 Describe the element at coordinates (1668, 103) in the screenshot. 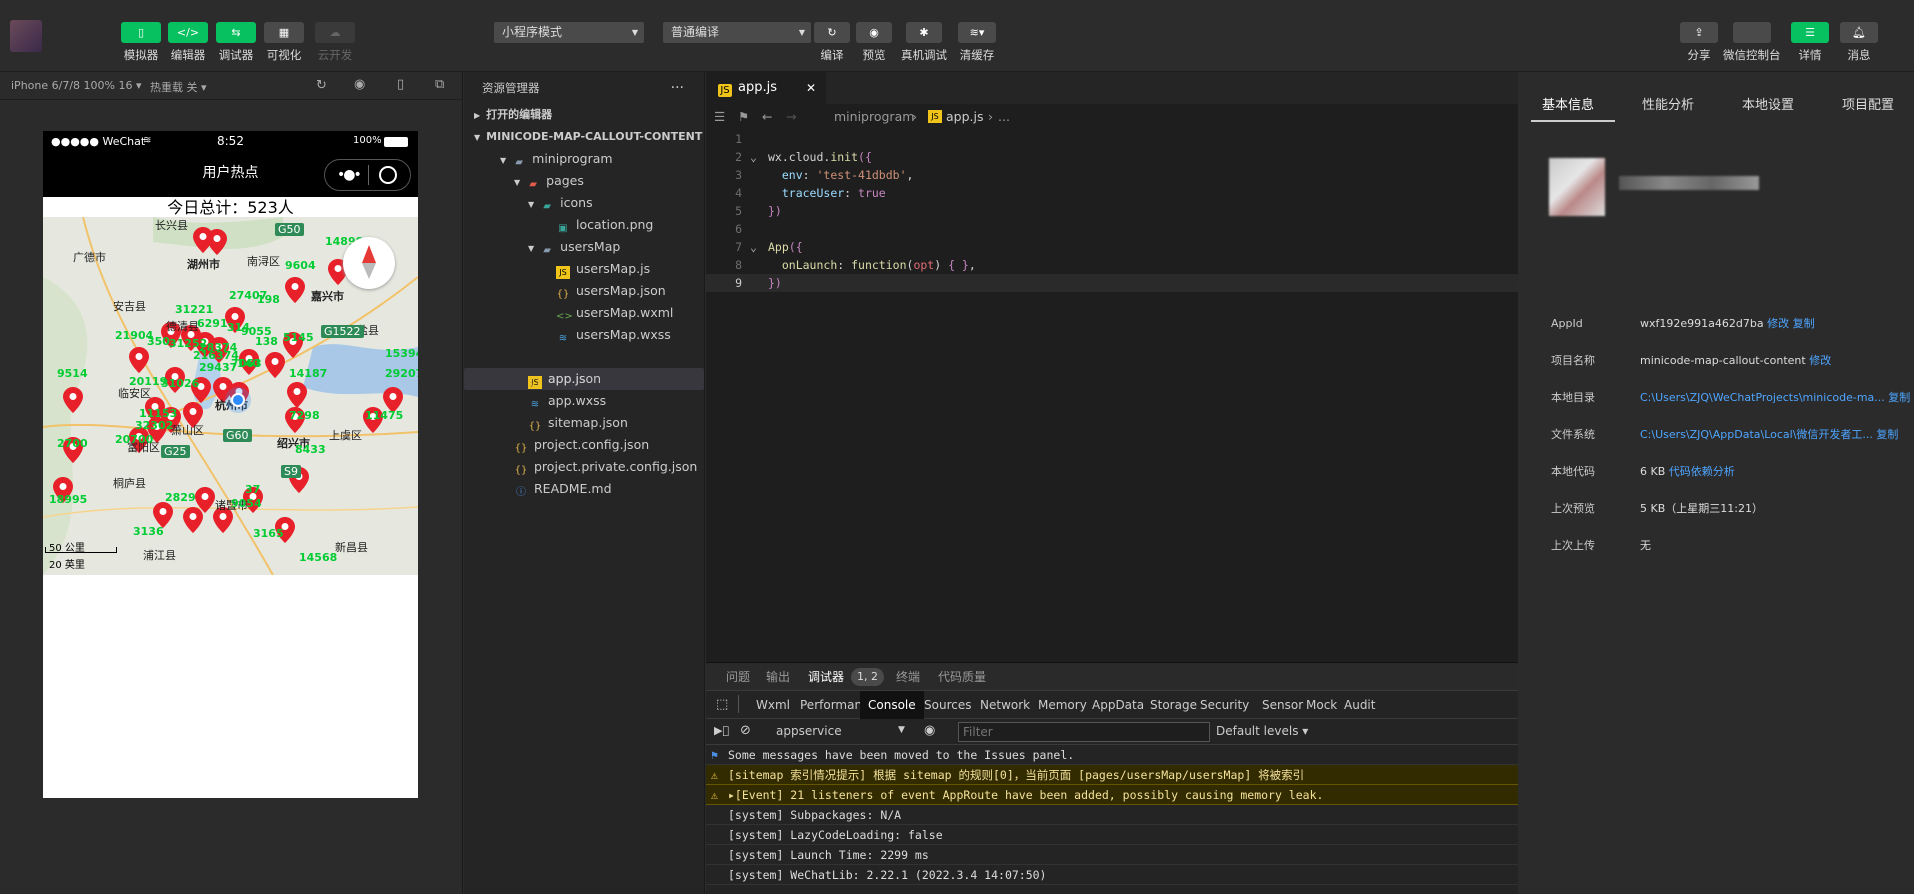

I see `tab-performance: 性能分析` at that location.